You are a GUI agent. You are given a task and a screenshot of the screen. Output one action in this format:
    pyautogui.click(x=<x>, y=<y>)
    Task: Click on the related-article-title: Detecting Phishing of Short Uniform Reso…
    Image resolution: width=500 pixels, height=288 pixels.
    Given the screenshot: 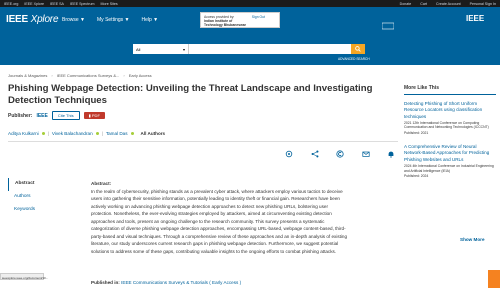 What is the action you would take?
    pyautogui.click(x=450, y=110)
    